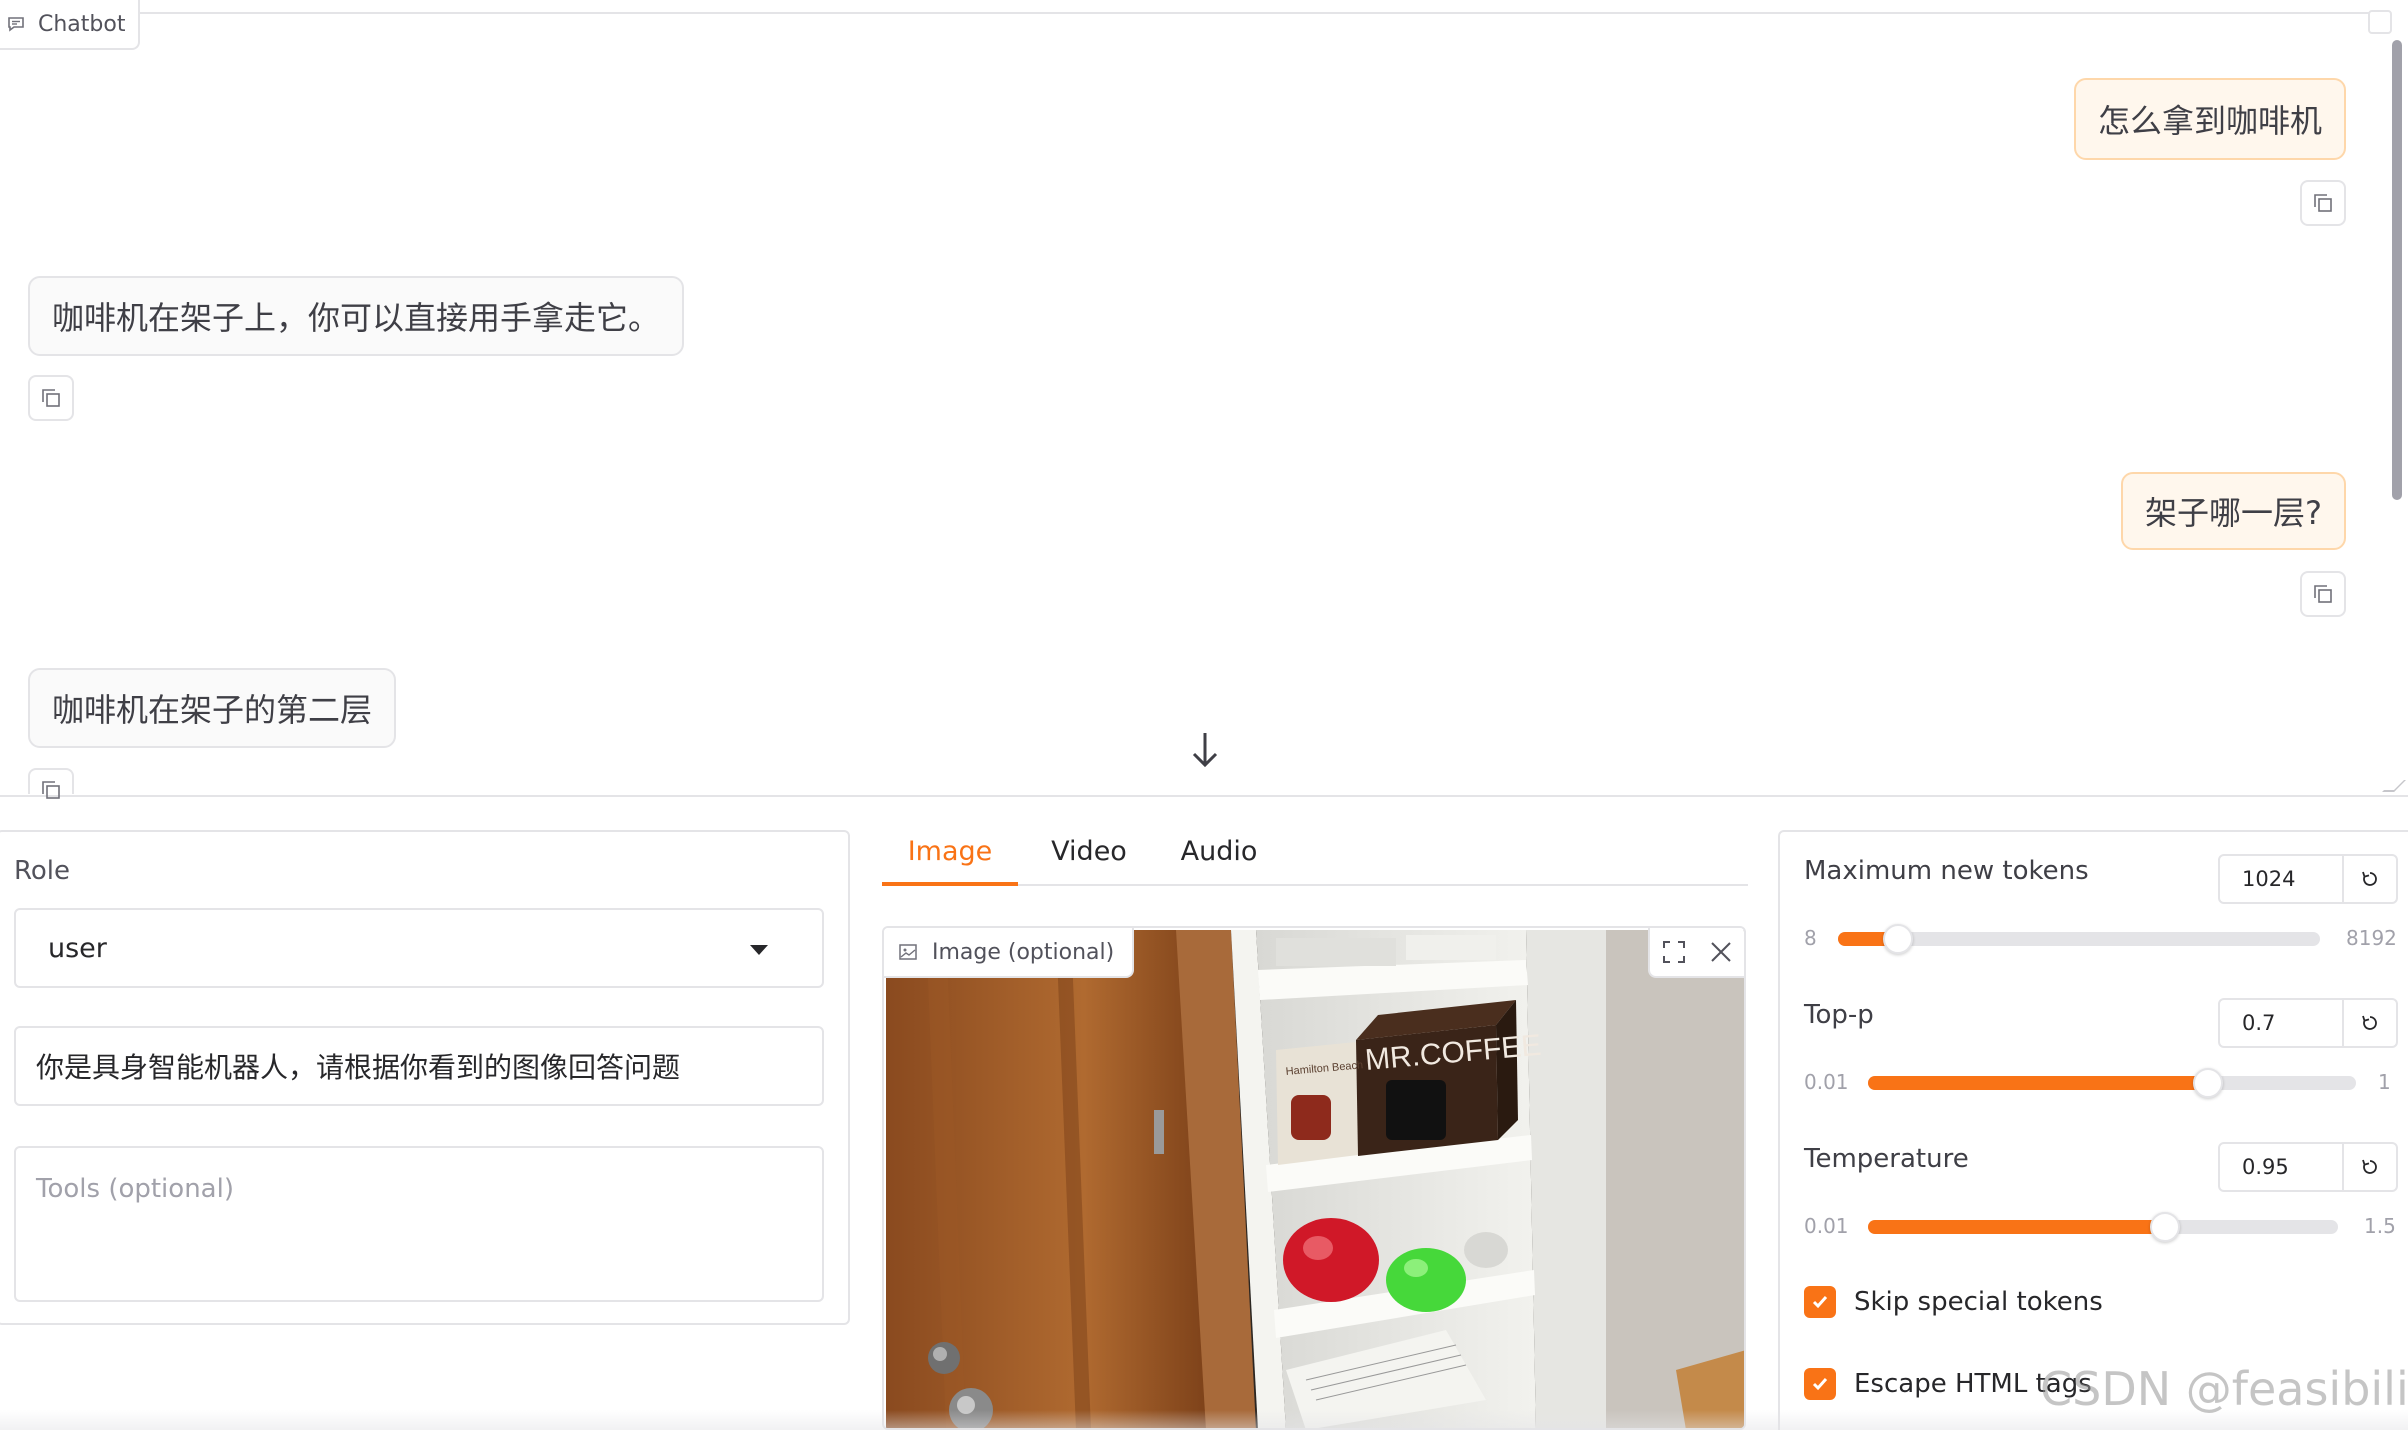 Image resolution: width=2408 pixels, height=1430 pixels. Describe the element at coordinates (1315, 858) in the screenshot. I see `media-tabs: Image Video Audio` at that location.